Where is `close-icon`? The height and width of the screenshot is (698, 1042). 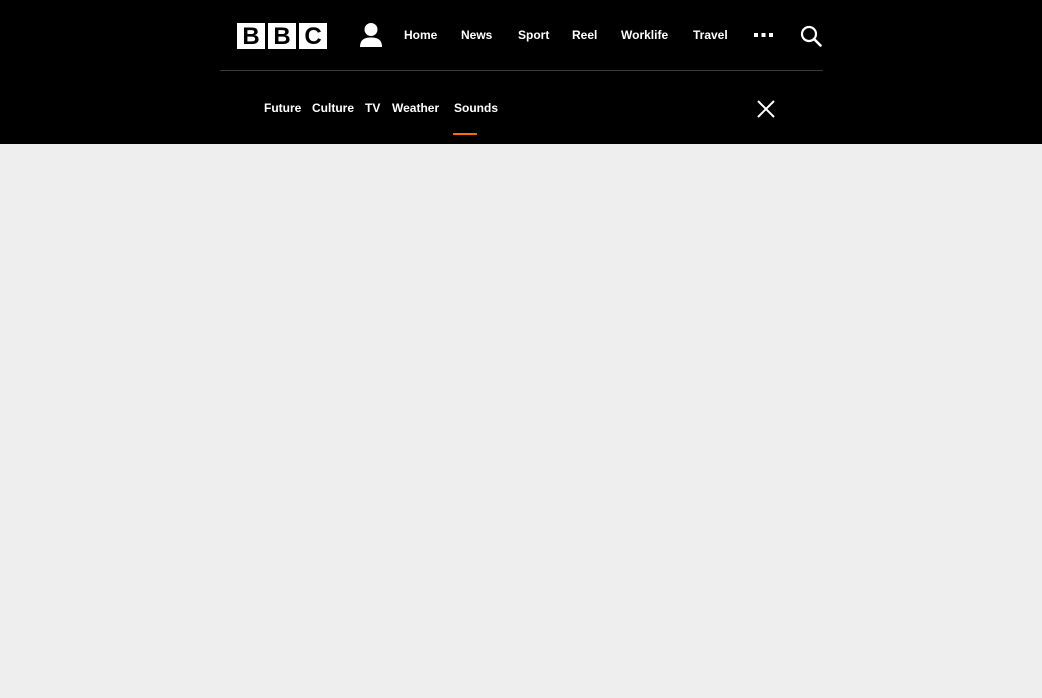 close-icon is located at coordinates (766, 109).